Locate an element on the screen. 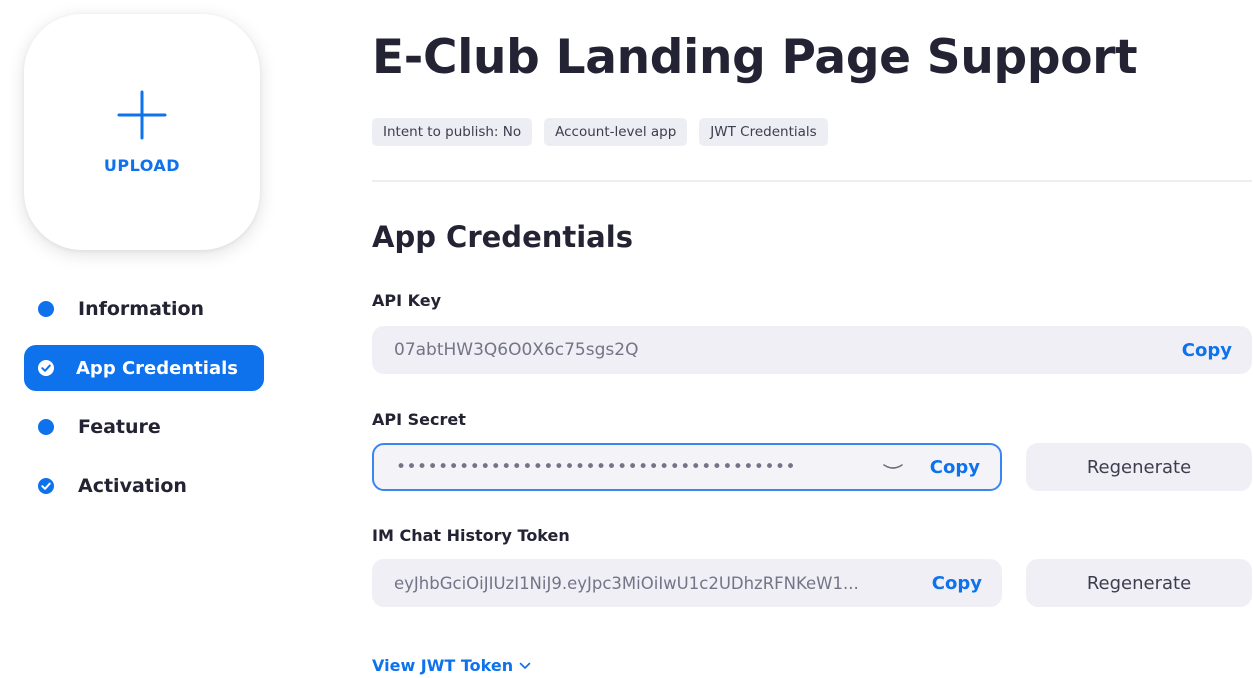  api-key-field: 07abtHW3Q6O0X6c75sgs2Q Copy is located at coordinates (812, 350).